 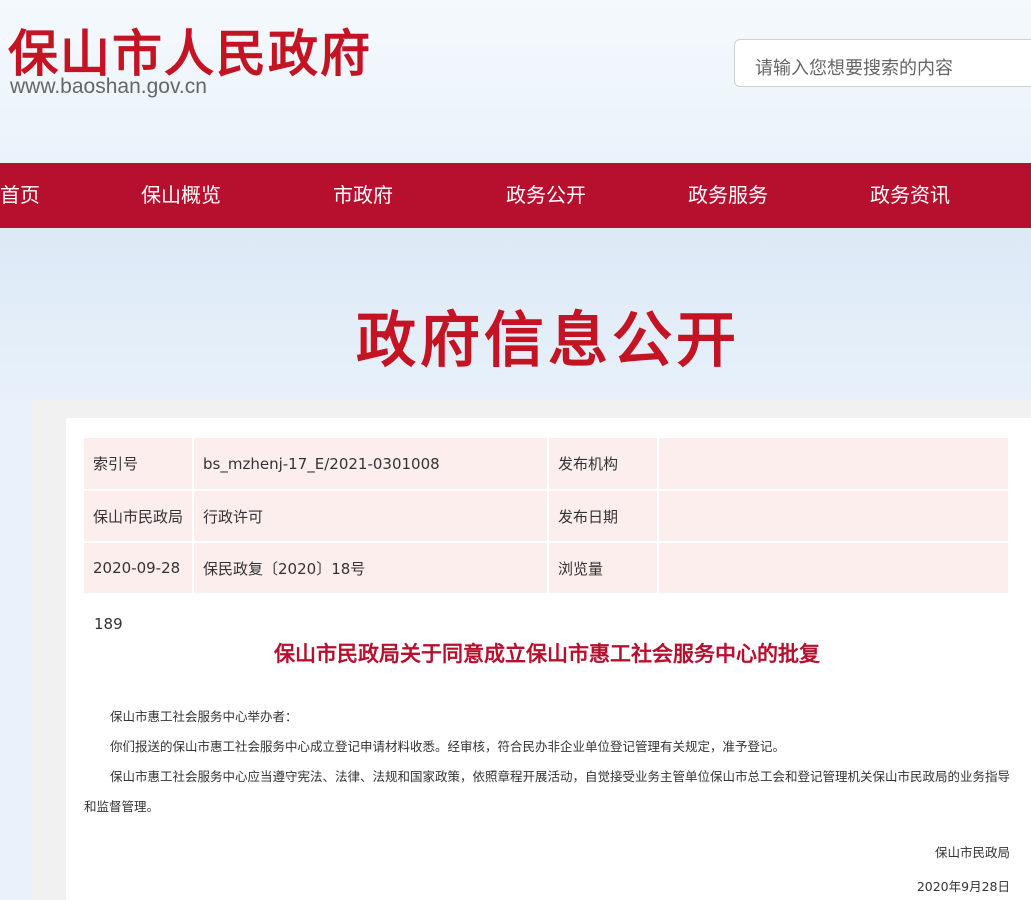 What do you see at coordinates (20, 195) in the screenshot?
I see `nav-item-home: 首页` at bounding box center [20, 195].